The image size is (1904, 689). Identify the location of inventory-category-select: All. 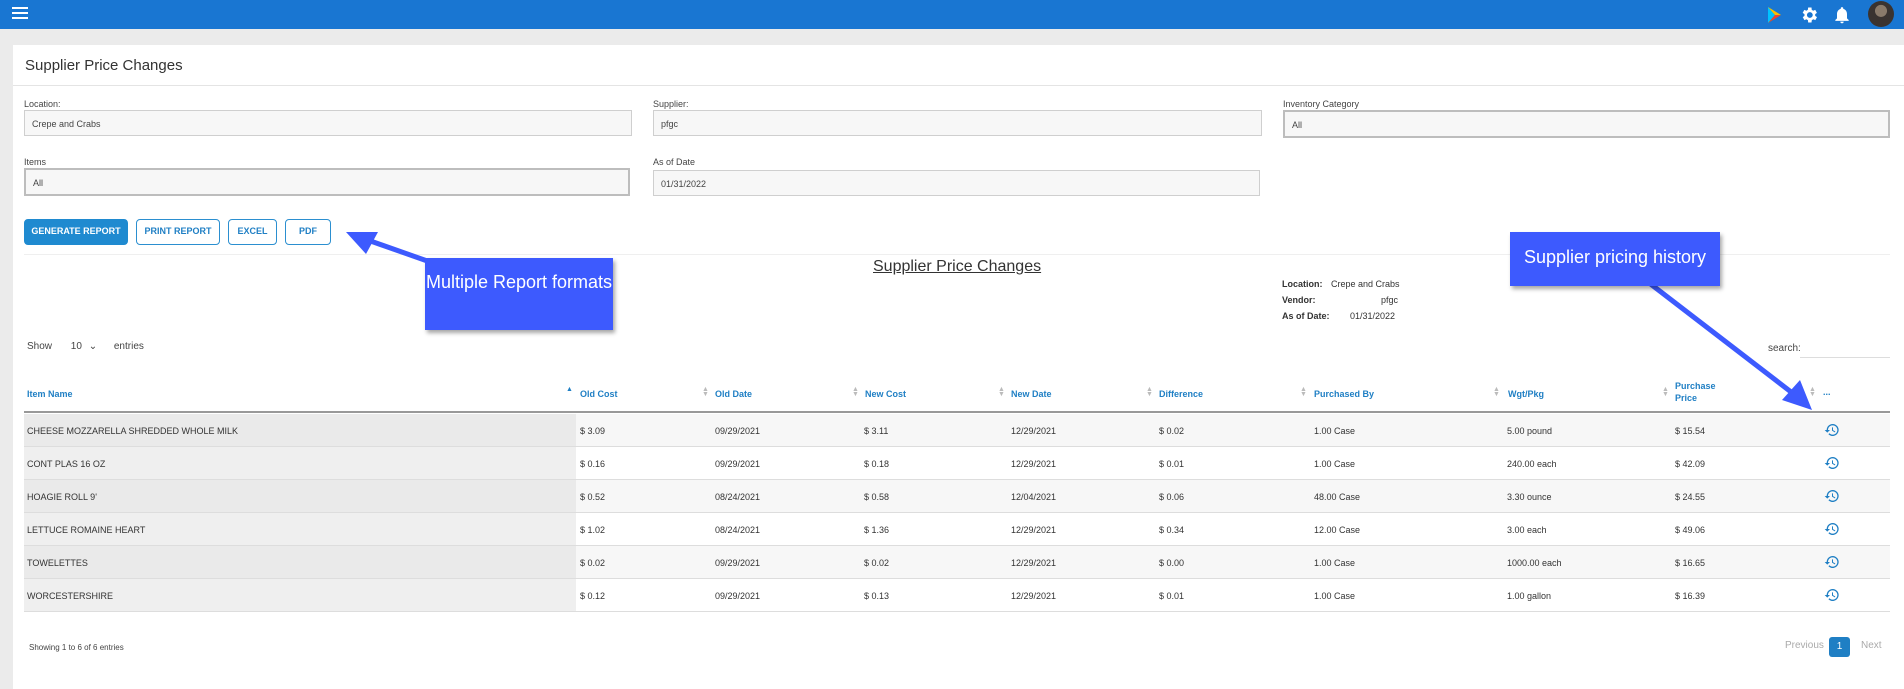
(1586, 124).